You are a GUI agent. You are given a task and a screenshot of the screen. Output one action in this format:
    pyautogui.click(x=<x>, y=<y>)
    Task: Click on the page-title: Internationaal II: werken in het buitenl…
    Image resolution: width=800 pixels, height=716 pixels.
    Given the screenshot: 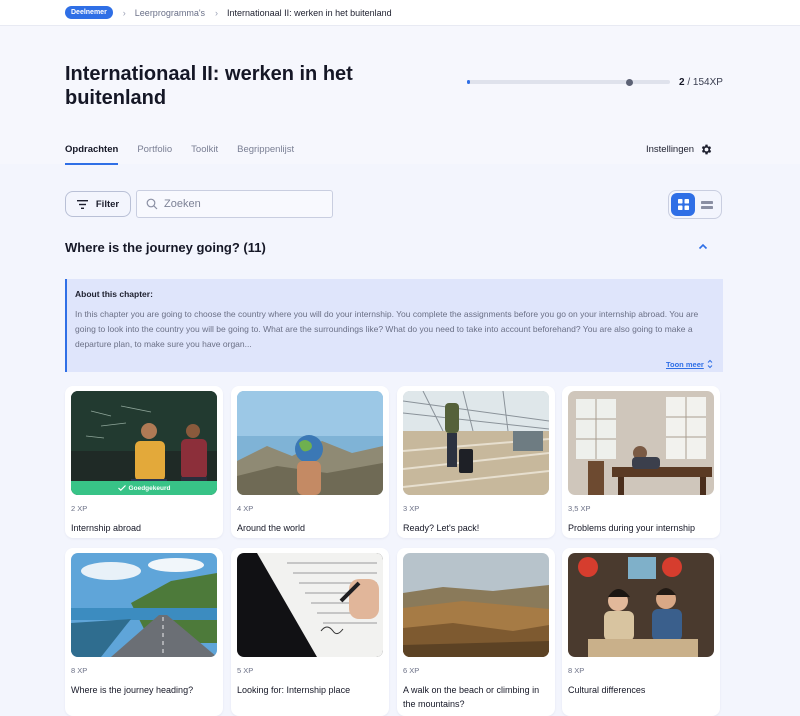 What is the action you would take?
    pyautogui.click(x=209, y=86)
    